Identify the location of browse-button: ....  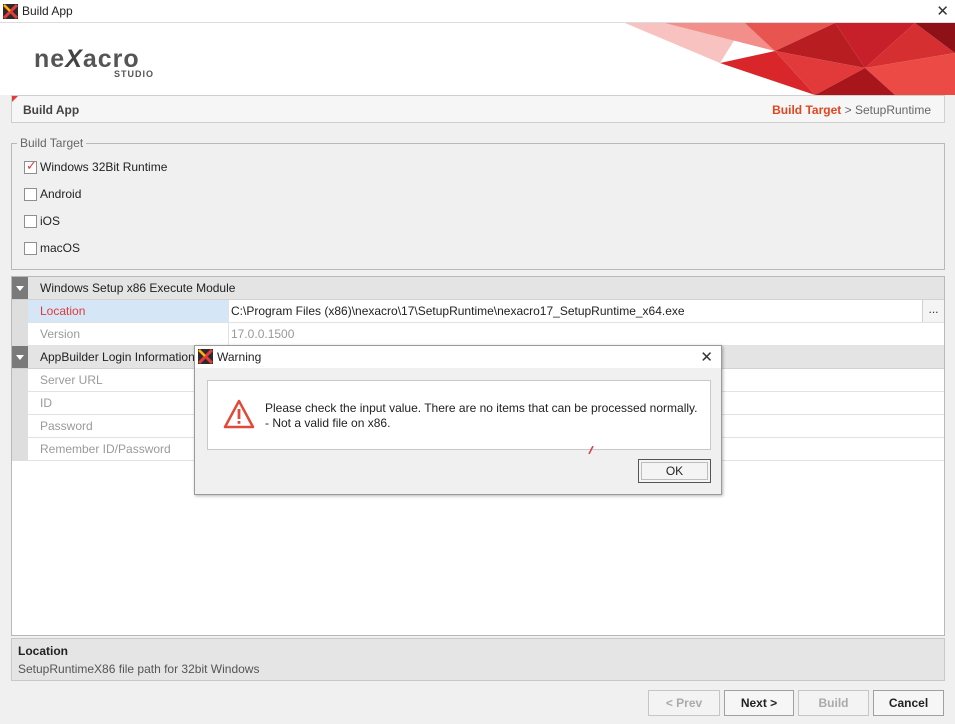
(933, 311).